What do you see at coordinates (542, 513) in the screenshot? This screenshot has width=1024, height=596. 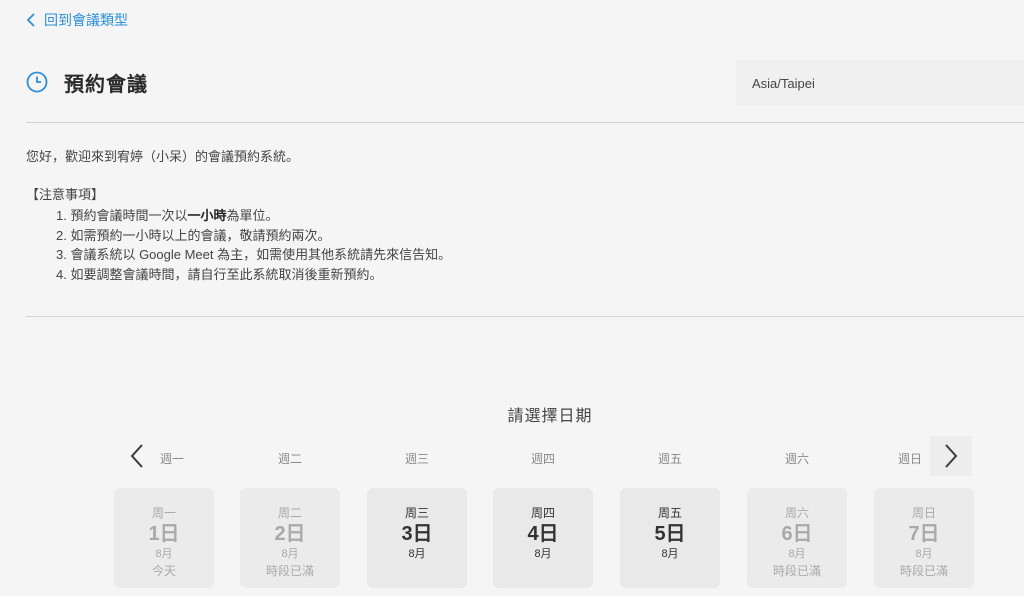 I see `date-card-weekday: 周四` at bounding box center [542, 513].